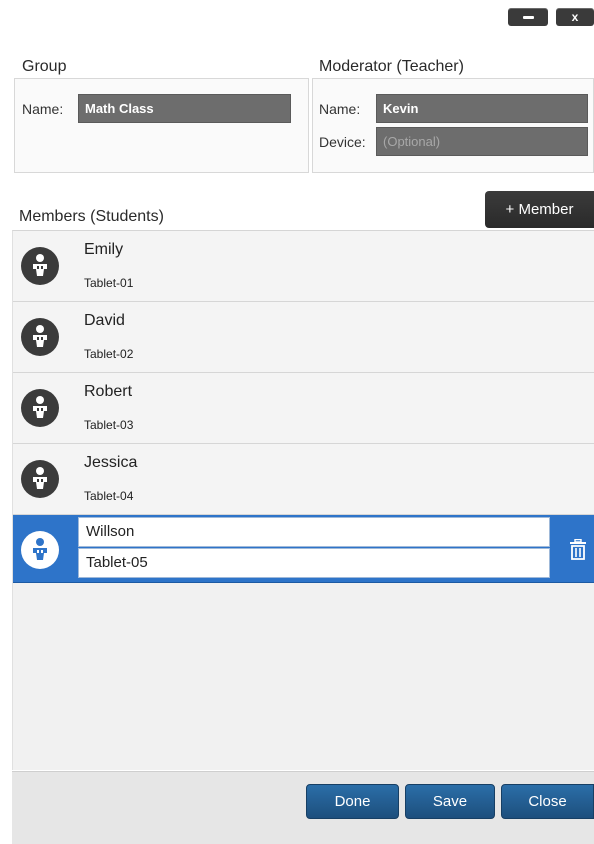  Describe the element at coordinates (109, 496) in the screenshot. I see `member-device: Tablet-04` at that location.